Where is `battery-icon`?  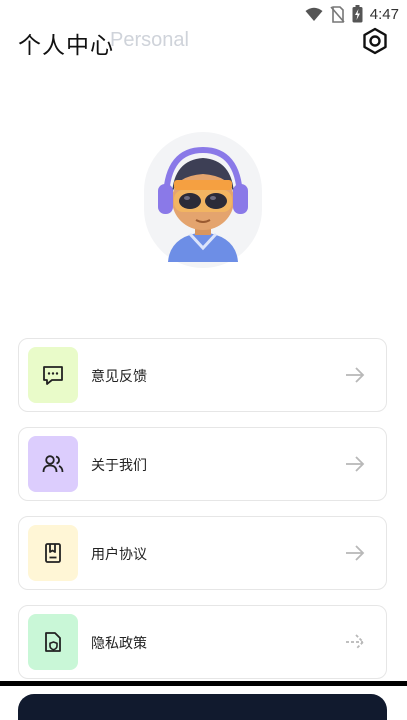
battery-icon is located at coordinates (357, 14).